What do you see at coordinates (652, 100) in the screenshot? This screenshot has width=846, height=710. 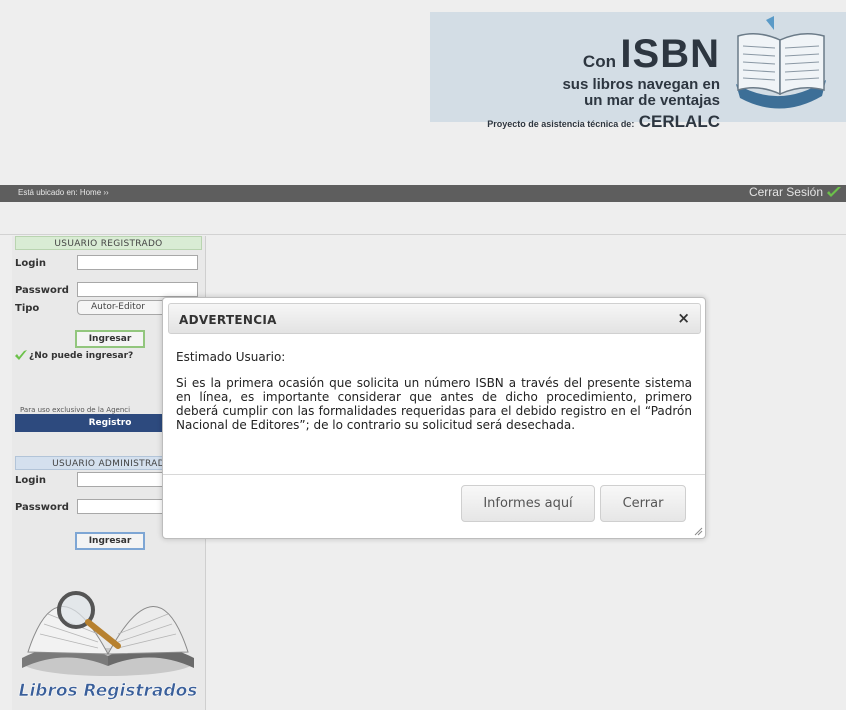 I see `slogan-line-2: un mar de ventajas` at bounding box center [652, 100].